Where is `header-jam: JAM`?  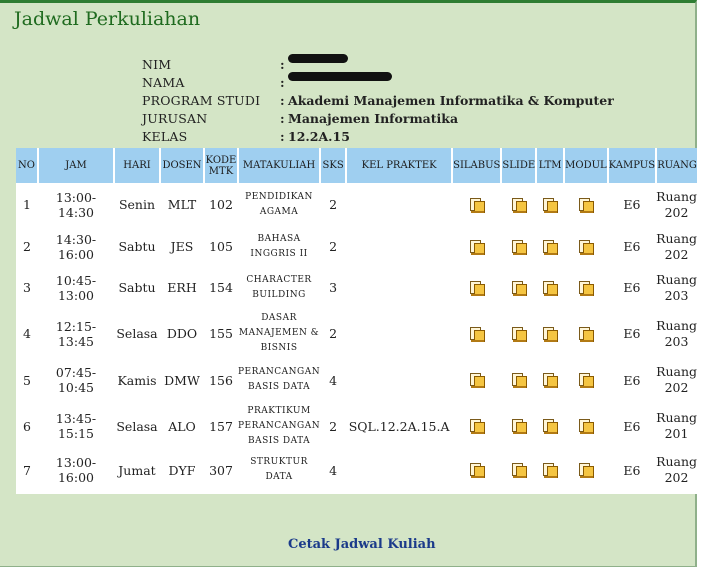
header-jam: JAM is located at coordinates (76, 165).